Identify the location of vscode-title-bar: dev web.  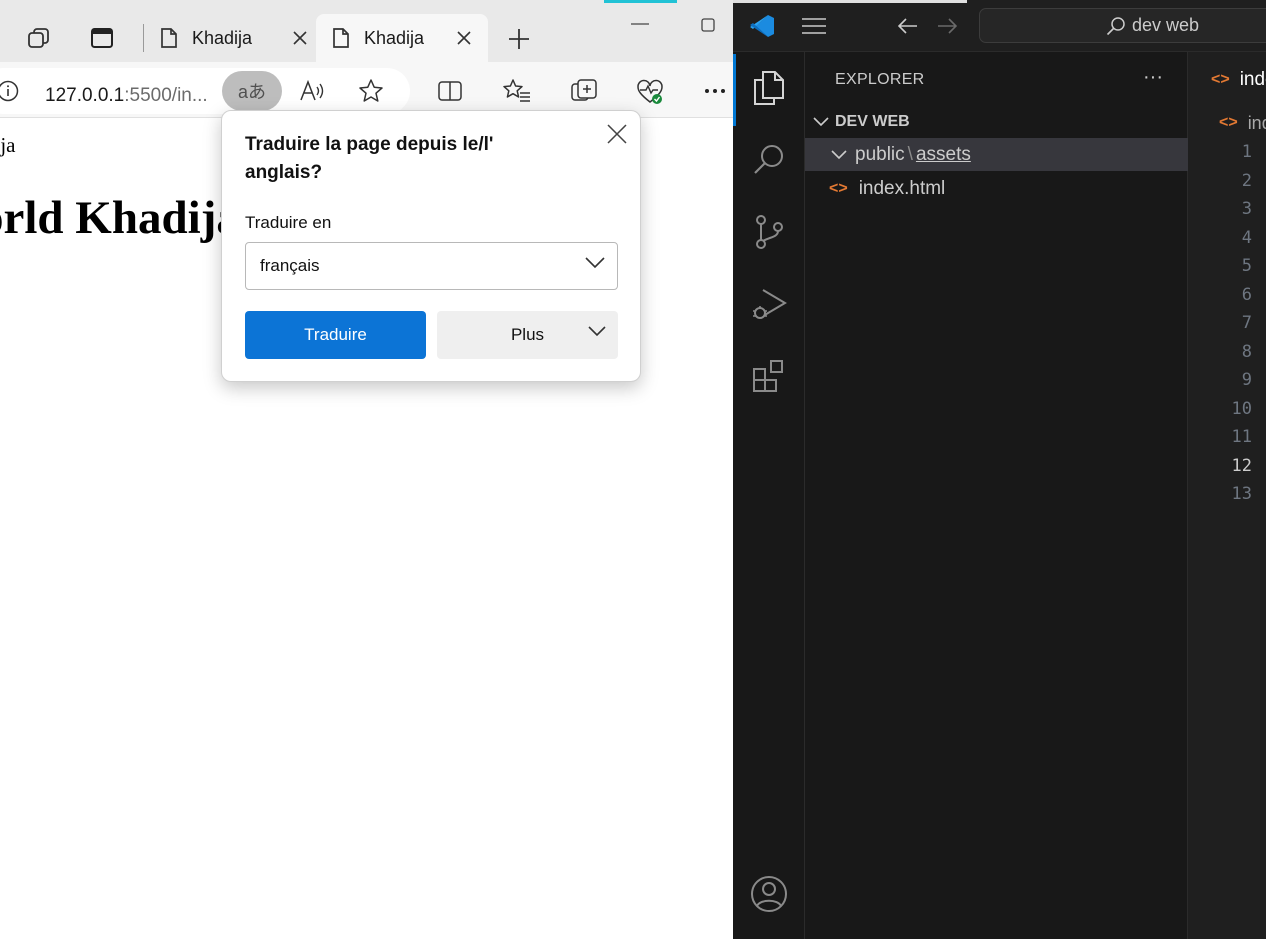
(999, 26).